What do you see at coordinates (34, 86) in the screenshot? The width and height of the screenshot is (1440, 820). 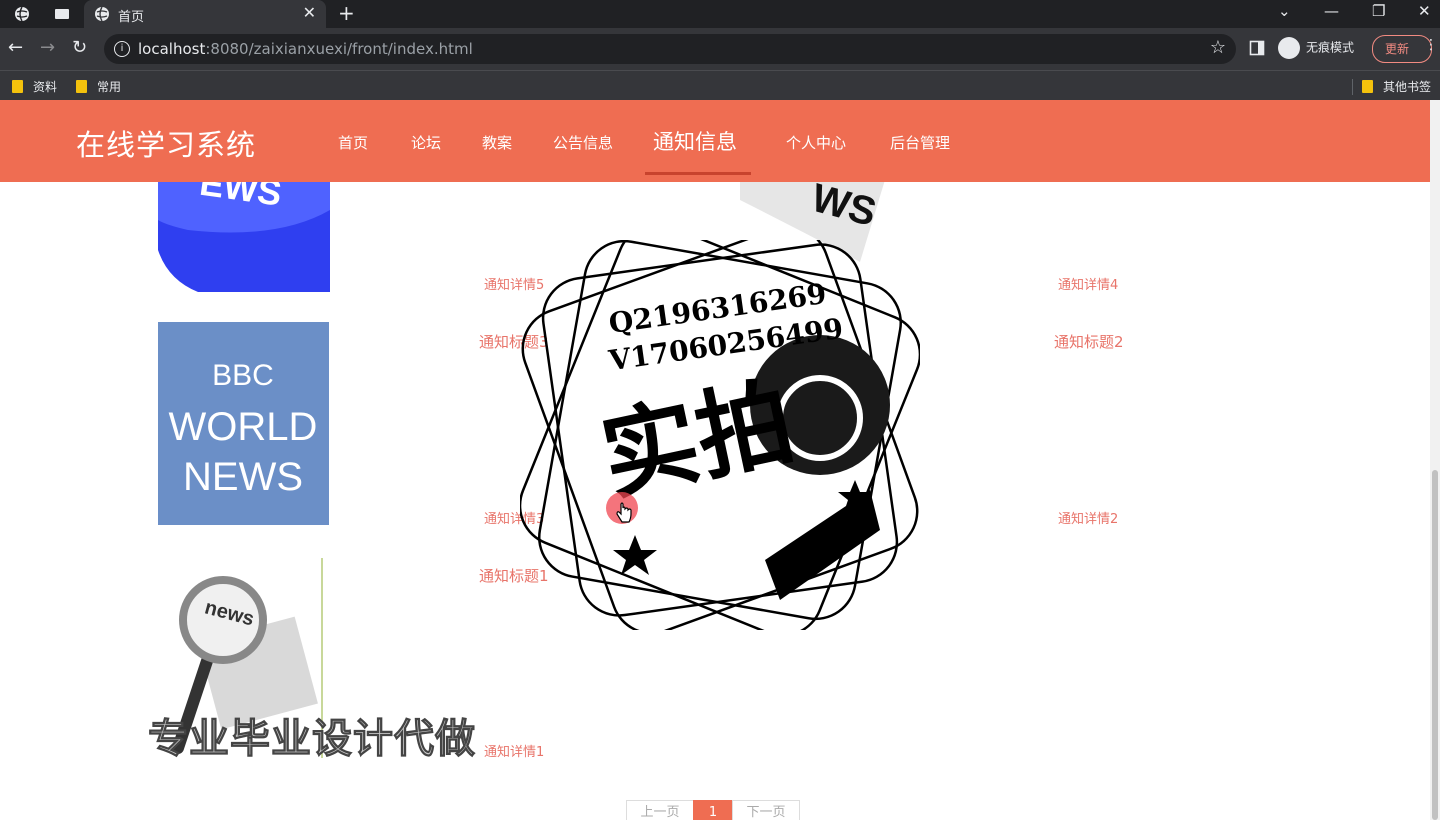 I see `bookmark-folder: 资料` at bounding box center [34, 86].